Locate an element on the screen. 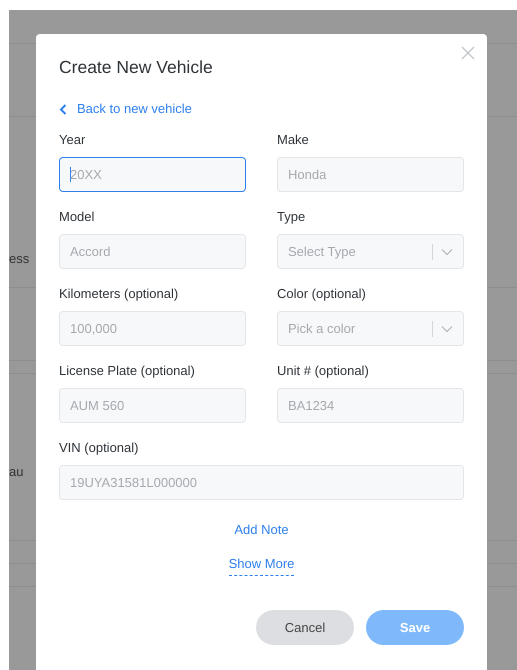 The image size is (517, 670). field-label: Type is located at coordinates (291, 217).